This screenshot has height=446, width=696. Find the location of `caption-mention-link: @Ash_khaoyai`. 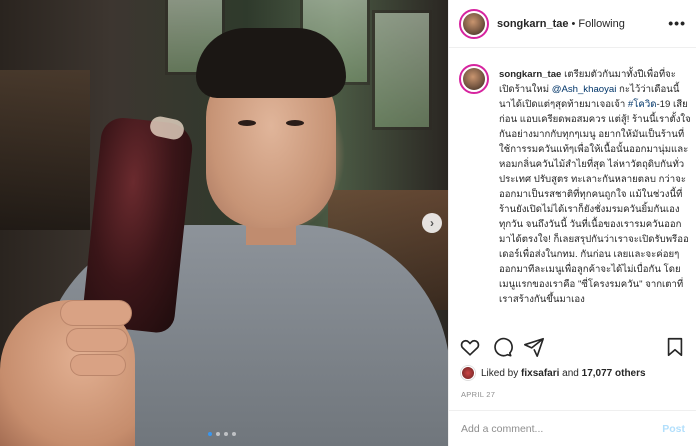

caption-mention-link: @Ash_khaoyai is located at coordinates (584, 89).